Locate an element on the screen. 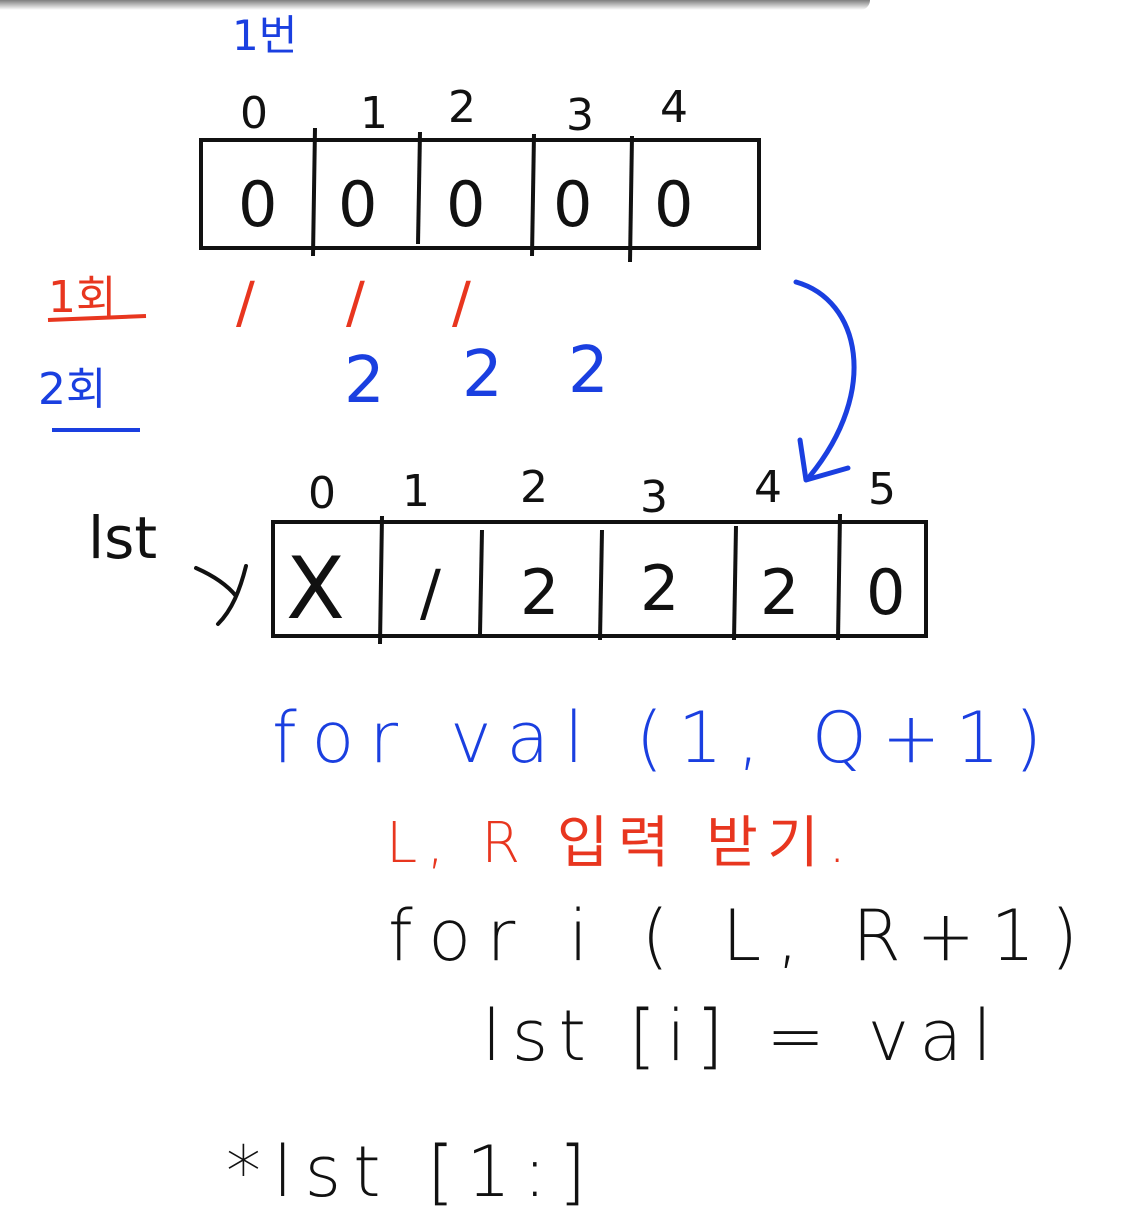  array2-index: 4 is located at coordinates (768, 487).